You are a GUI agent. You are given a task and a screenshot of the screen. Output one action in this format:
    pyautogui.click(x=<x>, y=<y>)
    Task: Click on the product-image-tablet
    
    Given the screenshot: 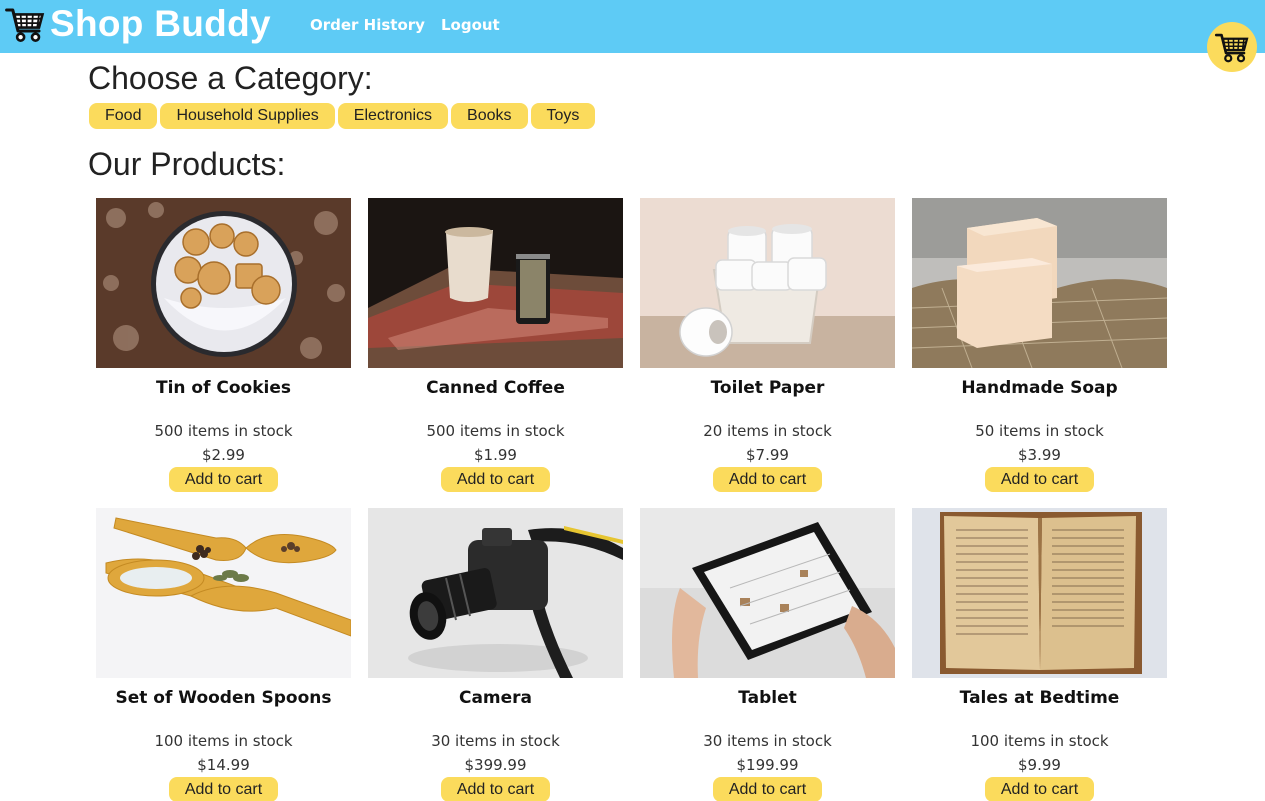 What is the action you would take?
    pyautogui.click(x=767, y=593)
    